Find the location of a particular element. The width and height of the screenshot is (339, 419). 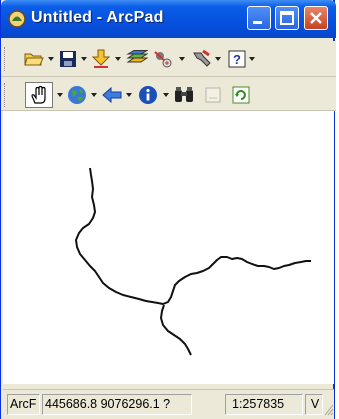

browse-toolbar is located at coordinates (168, 94).